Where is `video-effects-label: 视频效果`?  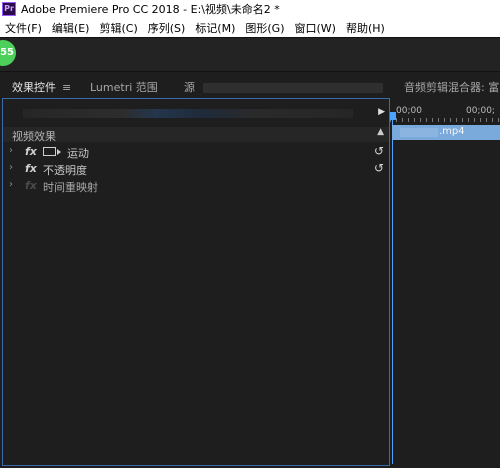
video-effects-label: 视频效果 is located at coordinates (34, 136).